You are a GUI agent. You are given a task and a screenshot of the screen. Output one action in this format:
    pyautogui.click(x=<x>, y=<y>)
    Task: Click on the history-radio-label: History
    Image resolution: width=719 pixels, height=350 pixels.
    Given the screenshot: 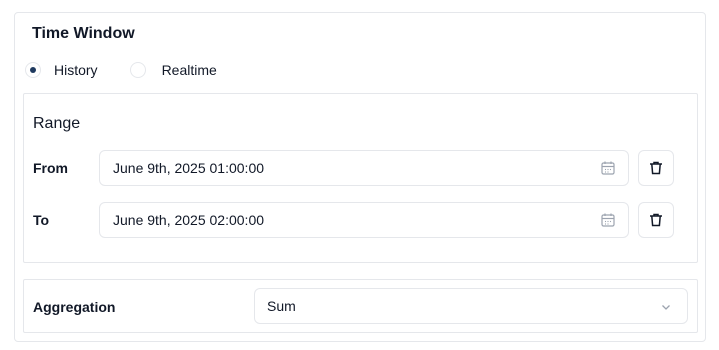 What is the action you would take?
    pyautogui.click(x=76, y=70)
    